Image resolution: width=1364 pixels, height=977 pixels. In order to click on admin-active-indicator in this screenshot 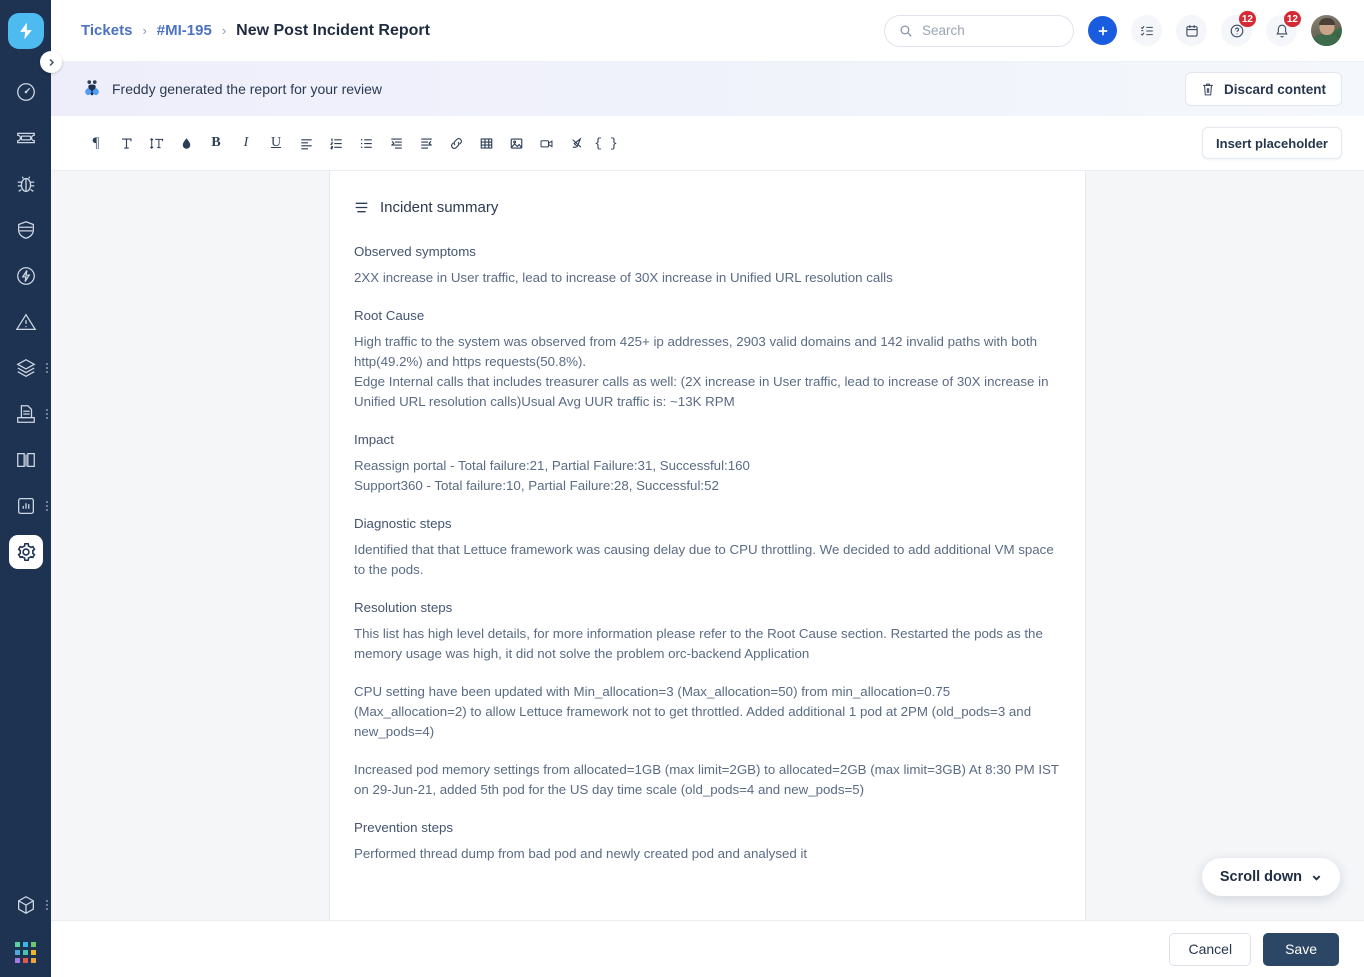, I will do `click(25, 552)`.